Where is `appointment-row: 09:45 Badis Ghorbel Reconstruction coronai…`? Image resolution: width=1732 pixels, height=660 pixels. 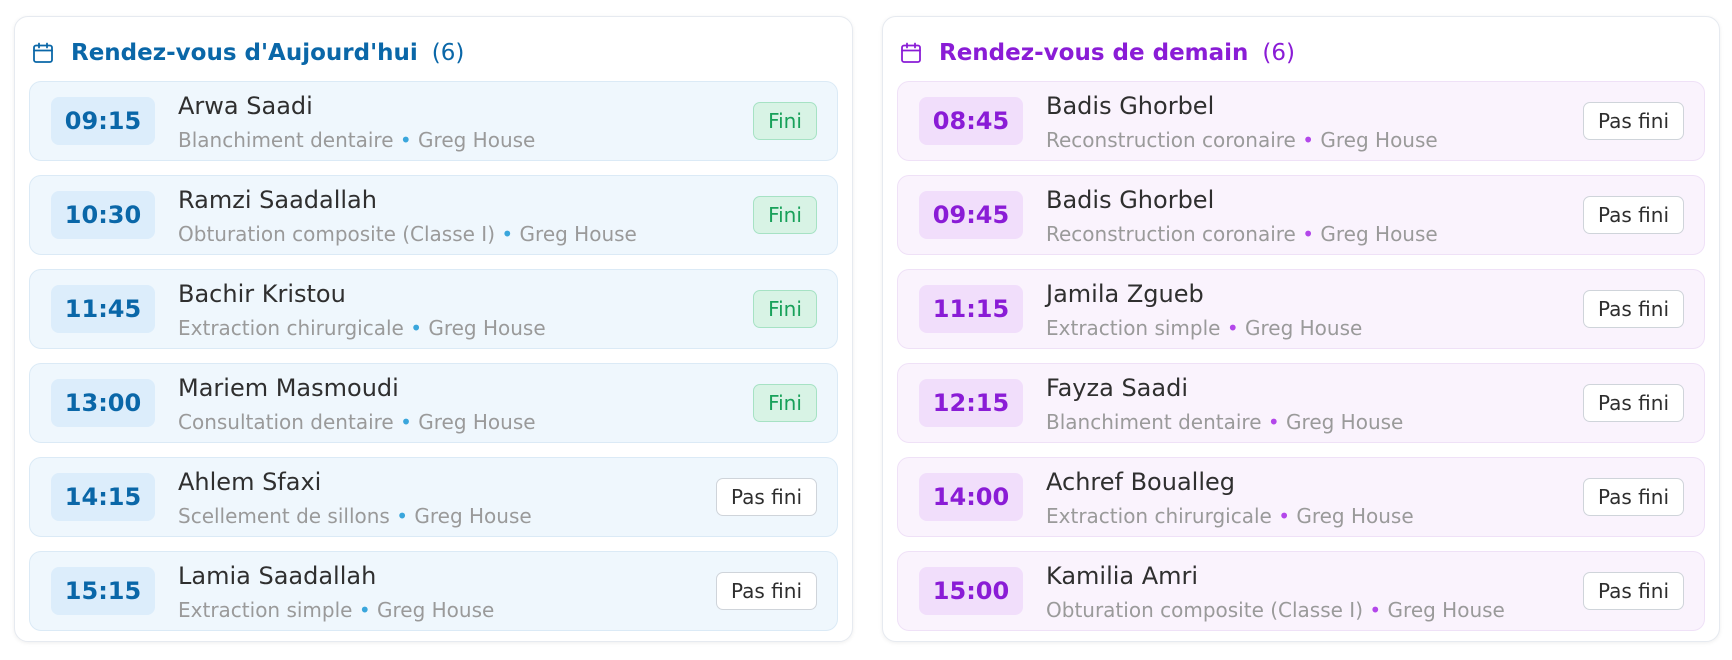
appointment-row: 09:45 Badis Ghorbel Reconstruction coronai… is located at coordinates (1301, 215).